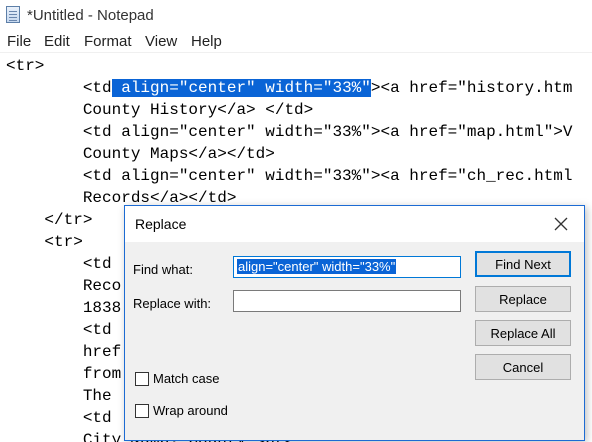  I want to click on code-line: </tr>, so click(49, 220).